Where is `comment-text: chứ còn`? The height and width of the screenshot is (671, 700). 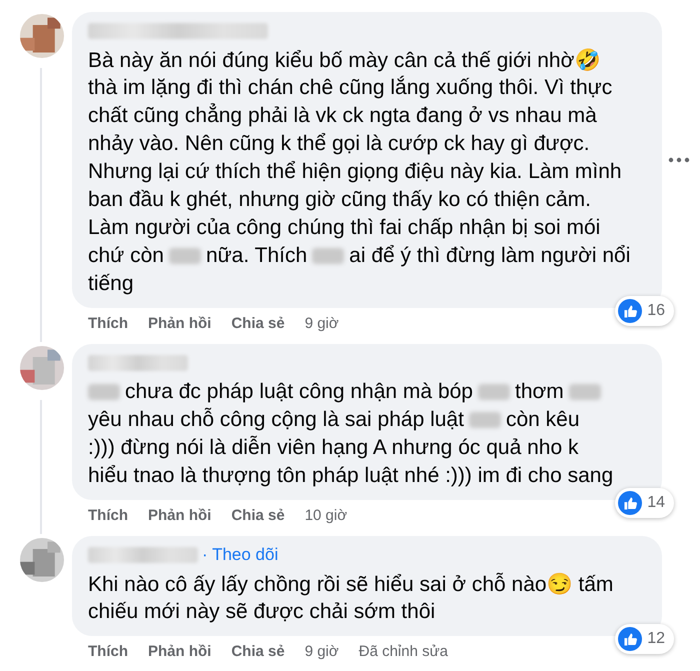
comment-text: chứ còn is located at coordinates (126, 256).